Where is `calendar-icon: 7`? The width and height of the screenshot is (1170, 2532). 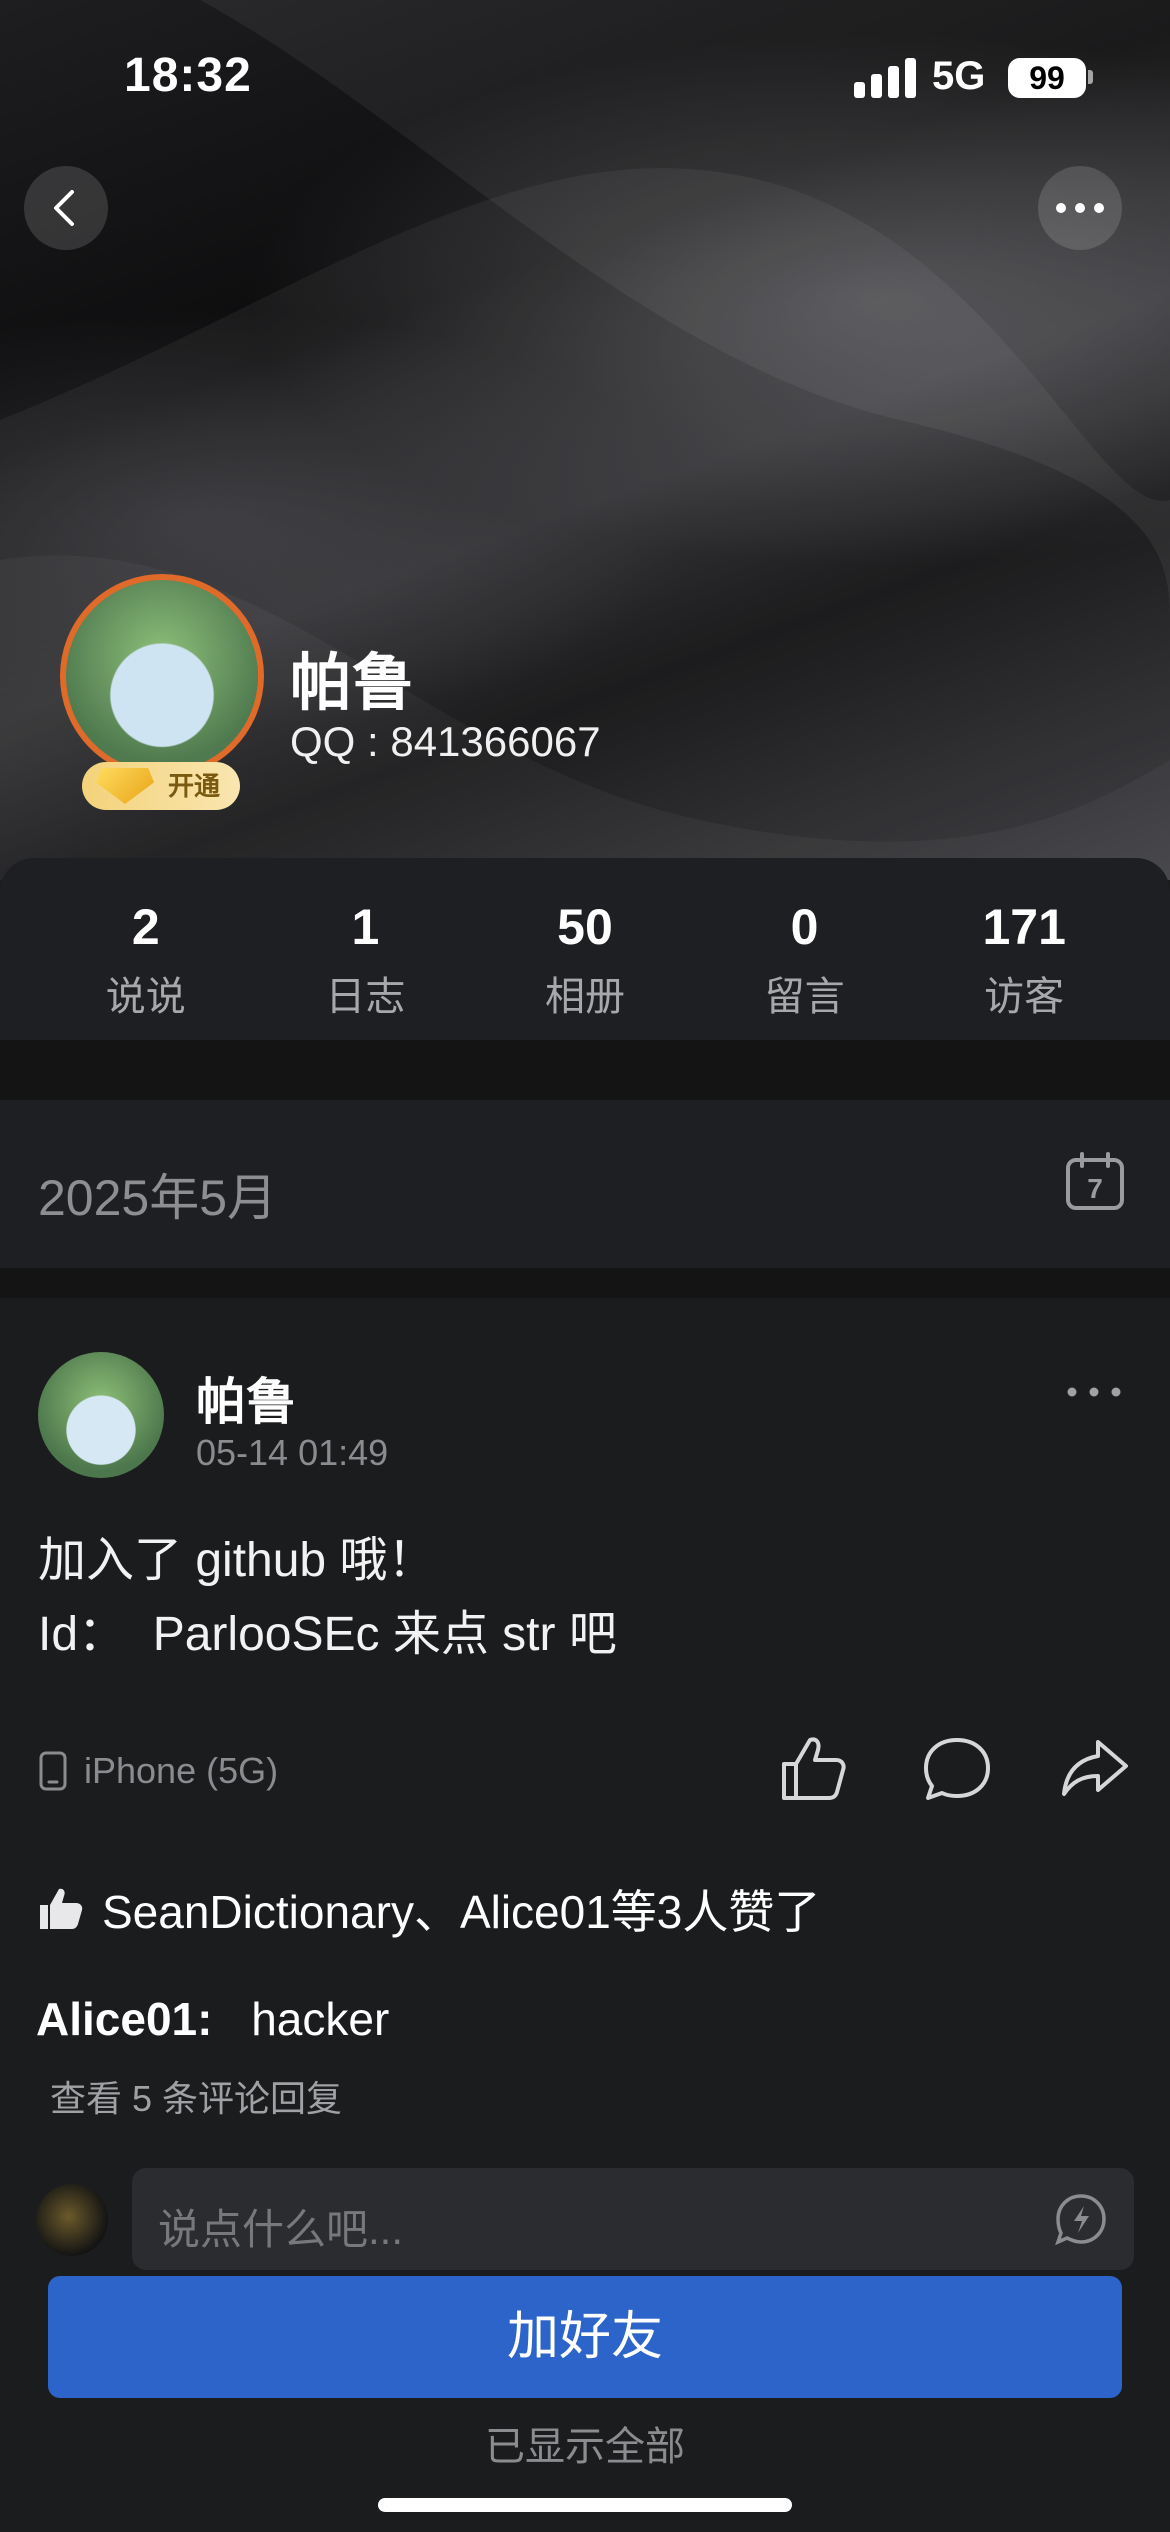
calendar-icon: 7 is located at coordinates (1095, 1181).